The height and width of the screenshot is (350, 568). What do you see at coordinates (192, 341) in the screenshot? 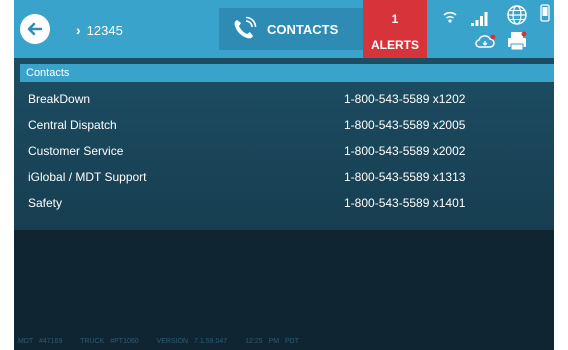
I see `footer-version: VERSION 7.1.59.047` at bounding box center [192, 341].